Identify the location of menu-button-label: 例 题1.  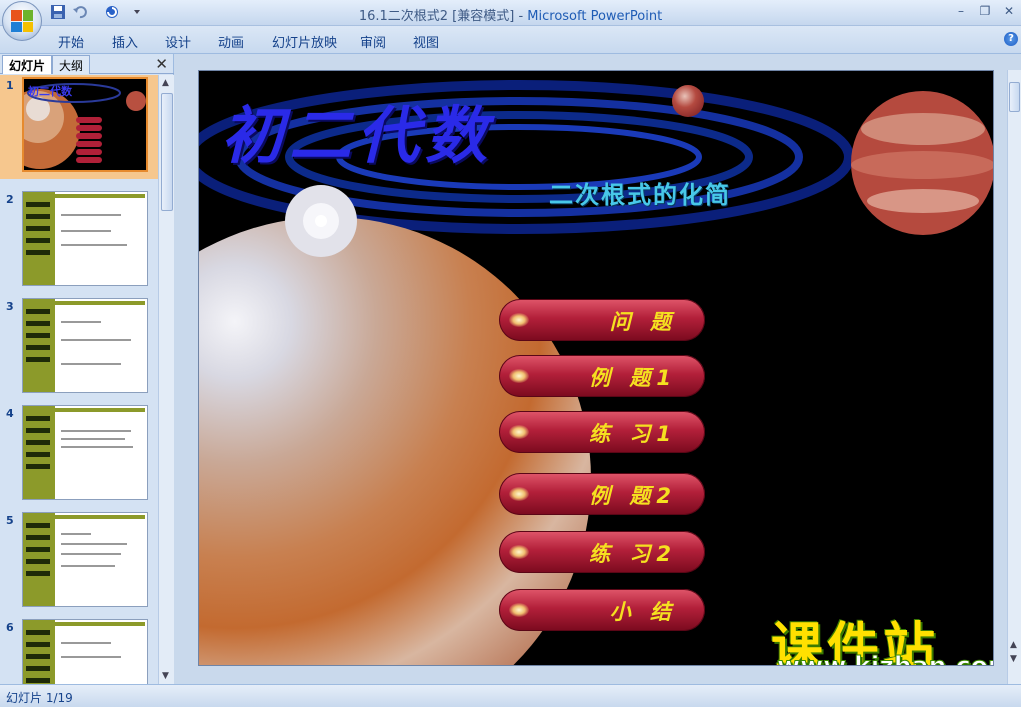
(633, 378).